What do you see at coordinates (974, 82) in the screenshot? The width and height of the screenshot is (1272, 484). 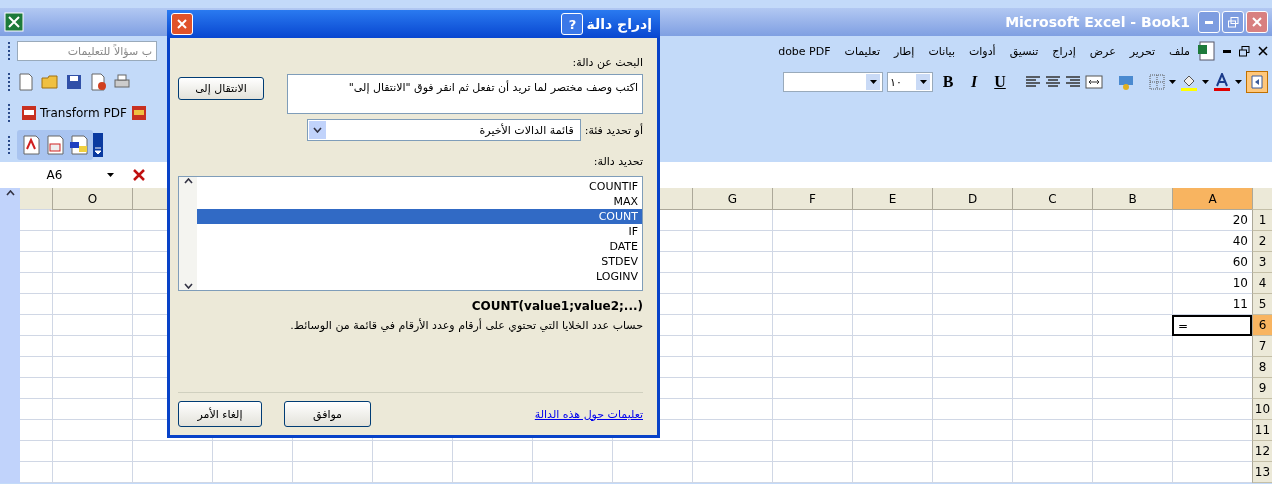 I see `style-button: I` at bounding box center [974, 82].